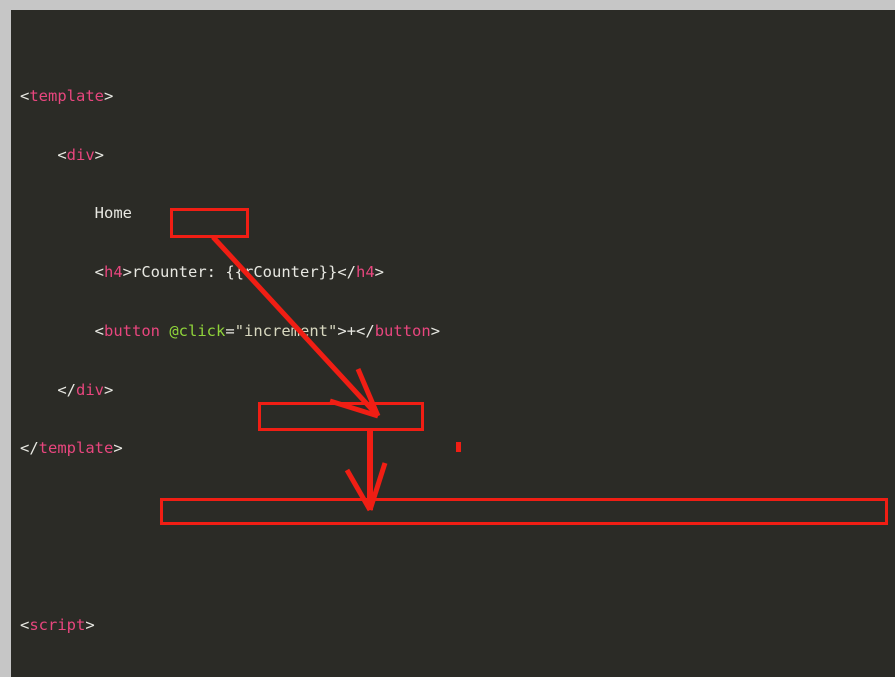 This screenshot has height=677, width=895. Describe the element at coordinates (81, 154) in the screenshot. I see `code-line: <div>` at that location.